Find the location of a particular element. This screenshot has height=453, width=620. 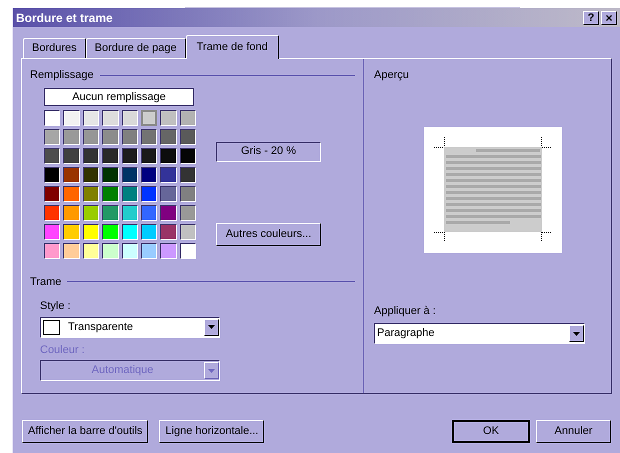

dialog-button: Afficher la barre d'outils is located at coordinates (85, 431).